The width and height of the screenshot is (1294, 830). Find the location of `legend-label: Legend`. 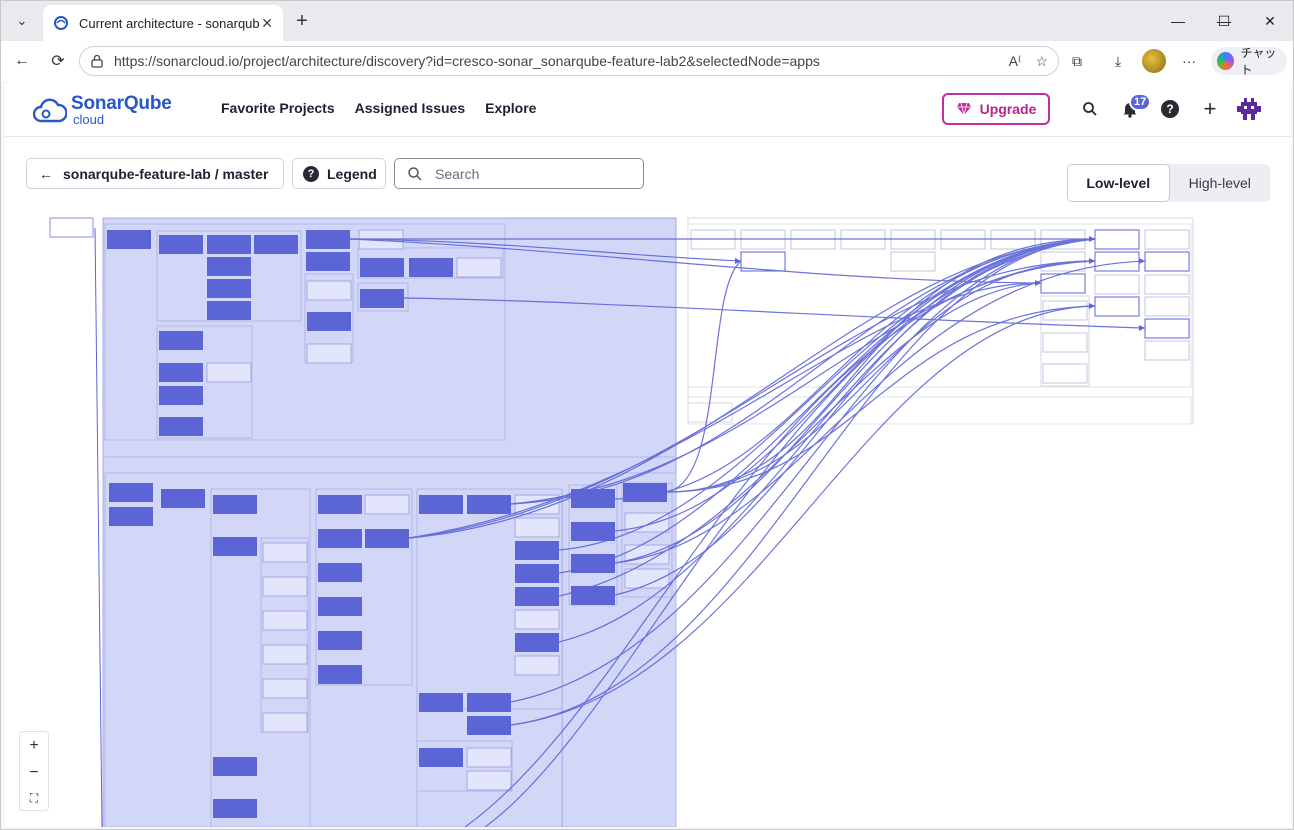

legend-label: Legend is located at coordinates (352, 173).